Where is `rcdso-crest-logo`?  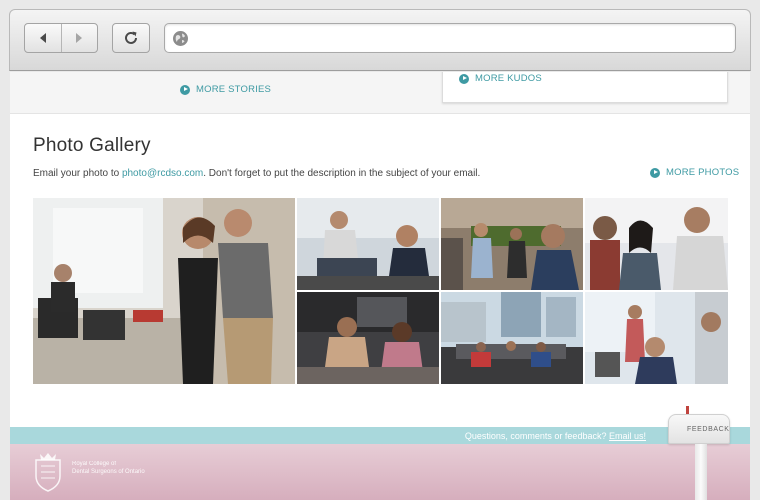 rcdso-crest-logo is located at coordinates (48, 472).